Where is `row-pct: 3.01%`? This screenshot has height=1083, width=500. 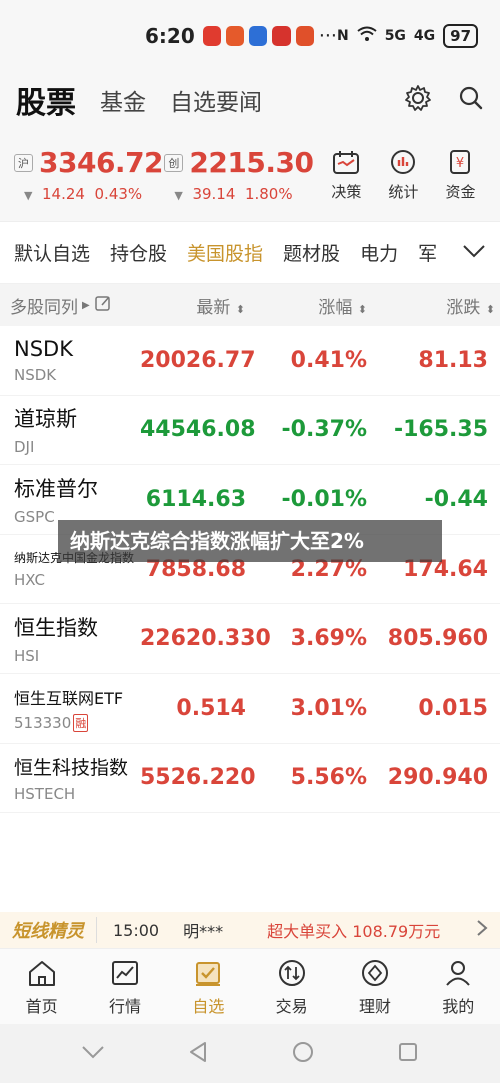
row-pct: 3.01% is located at coordinates (328, 708).